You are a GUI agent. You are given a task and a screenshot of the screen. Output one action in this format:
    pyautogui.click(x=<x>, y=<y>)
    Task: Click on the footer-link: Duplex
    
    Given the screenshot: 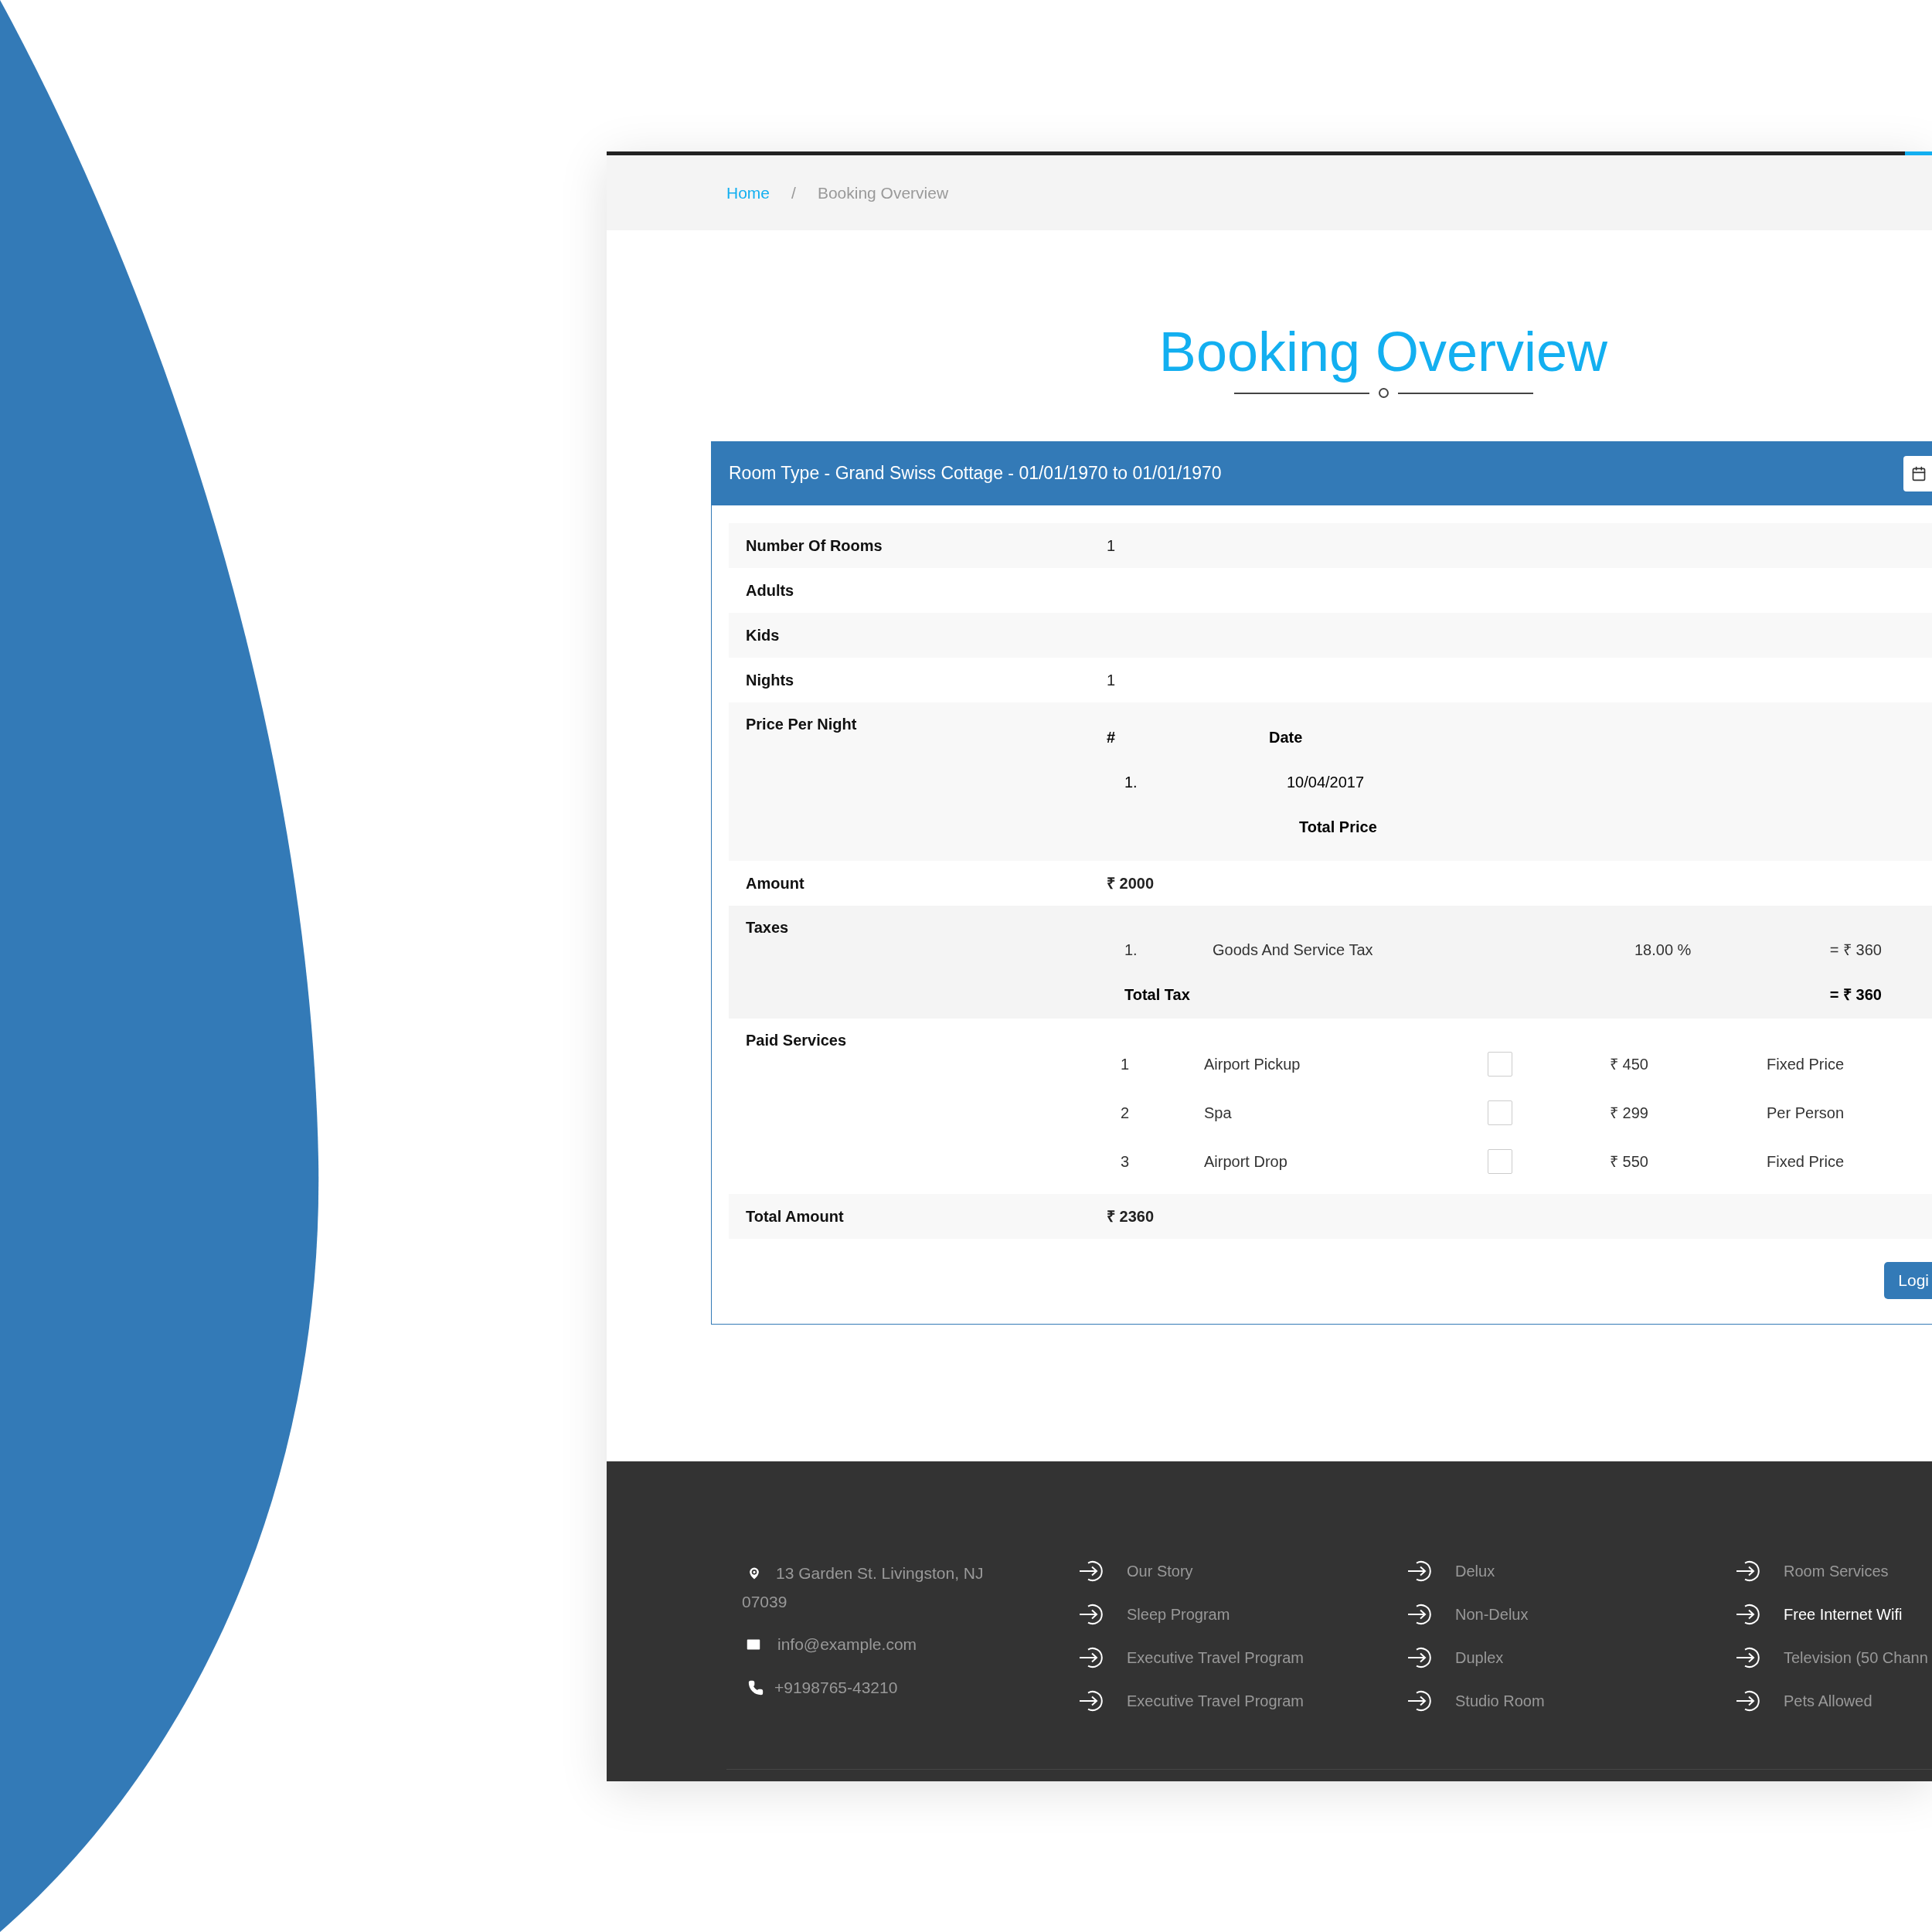 What is the action you would take?
    pyautogui.click(x=1480, y=1657)
    